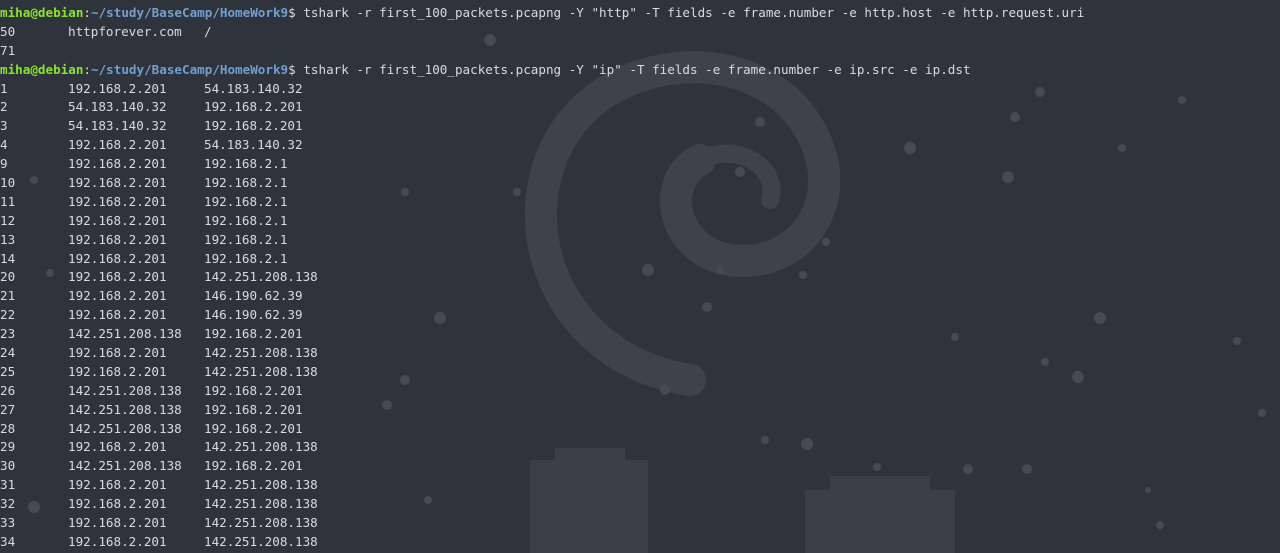 This screenshot has width=1280, height=553. Describe the element at coordinates (8, 504) in the screenshot. I see `frame-number: 32` at that location.